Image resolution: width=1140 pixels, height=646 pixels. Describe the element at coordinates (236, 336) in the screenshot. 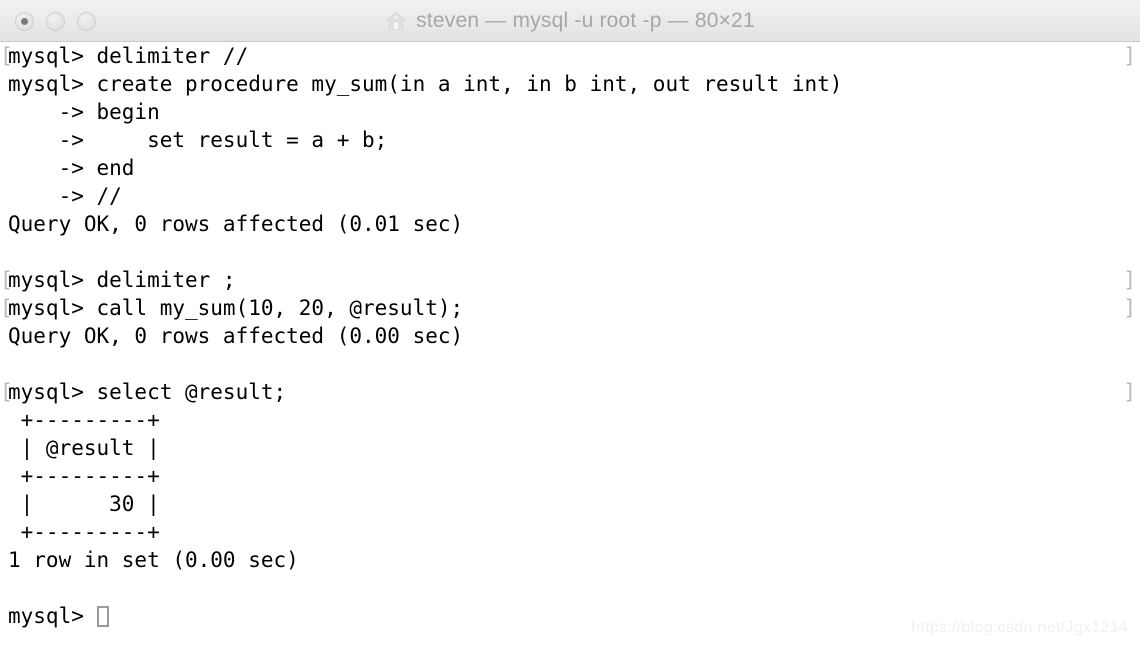

I see `terminal-line-text: Query OK, 0 rows affected (0.00 sec)` at that location.